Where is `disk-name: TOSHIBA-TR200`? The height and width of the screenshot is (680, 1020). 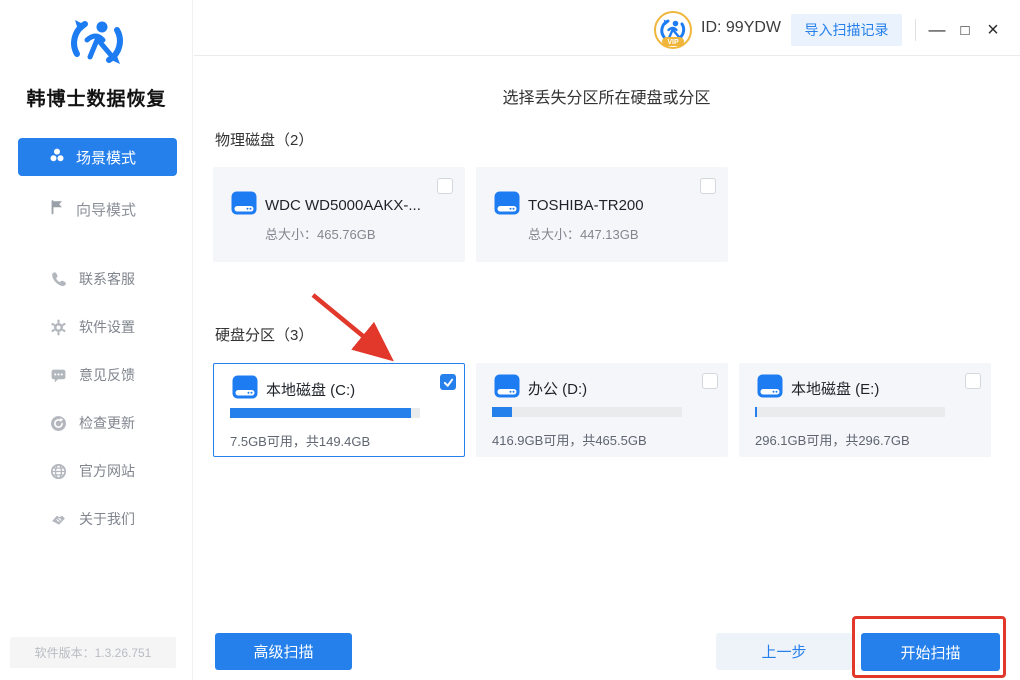 disk-name: TOSHIBA-TR200 is located at coordinates (586, 205).